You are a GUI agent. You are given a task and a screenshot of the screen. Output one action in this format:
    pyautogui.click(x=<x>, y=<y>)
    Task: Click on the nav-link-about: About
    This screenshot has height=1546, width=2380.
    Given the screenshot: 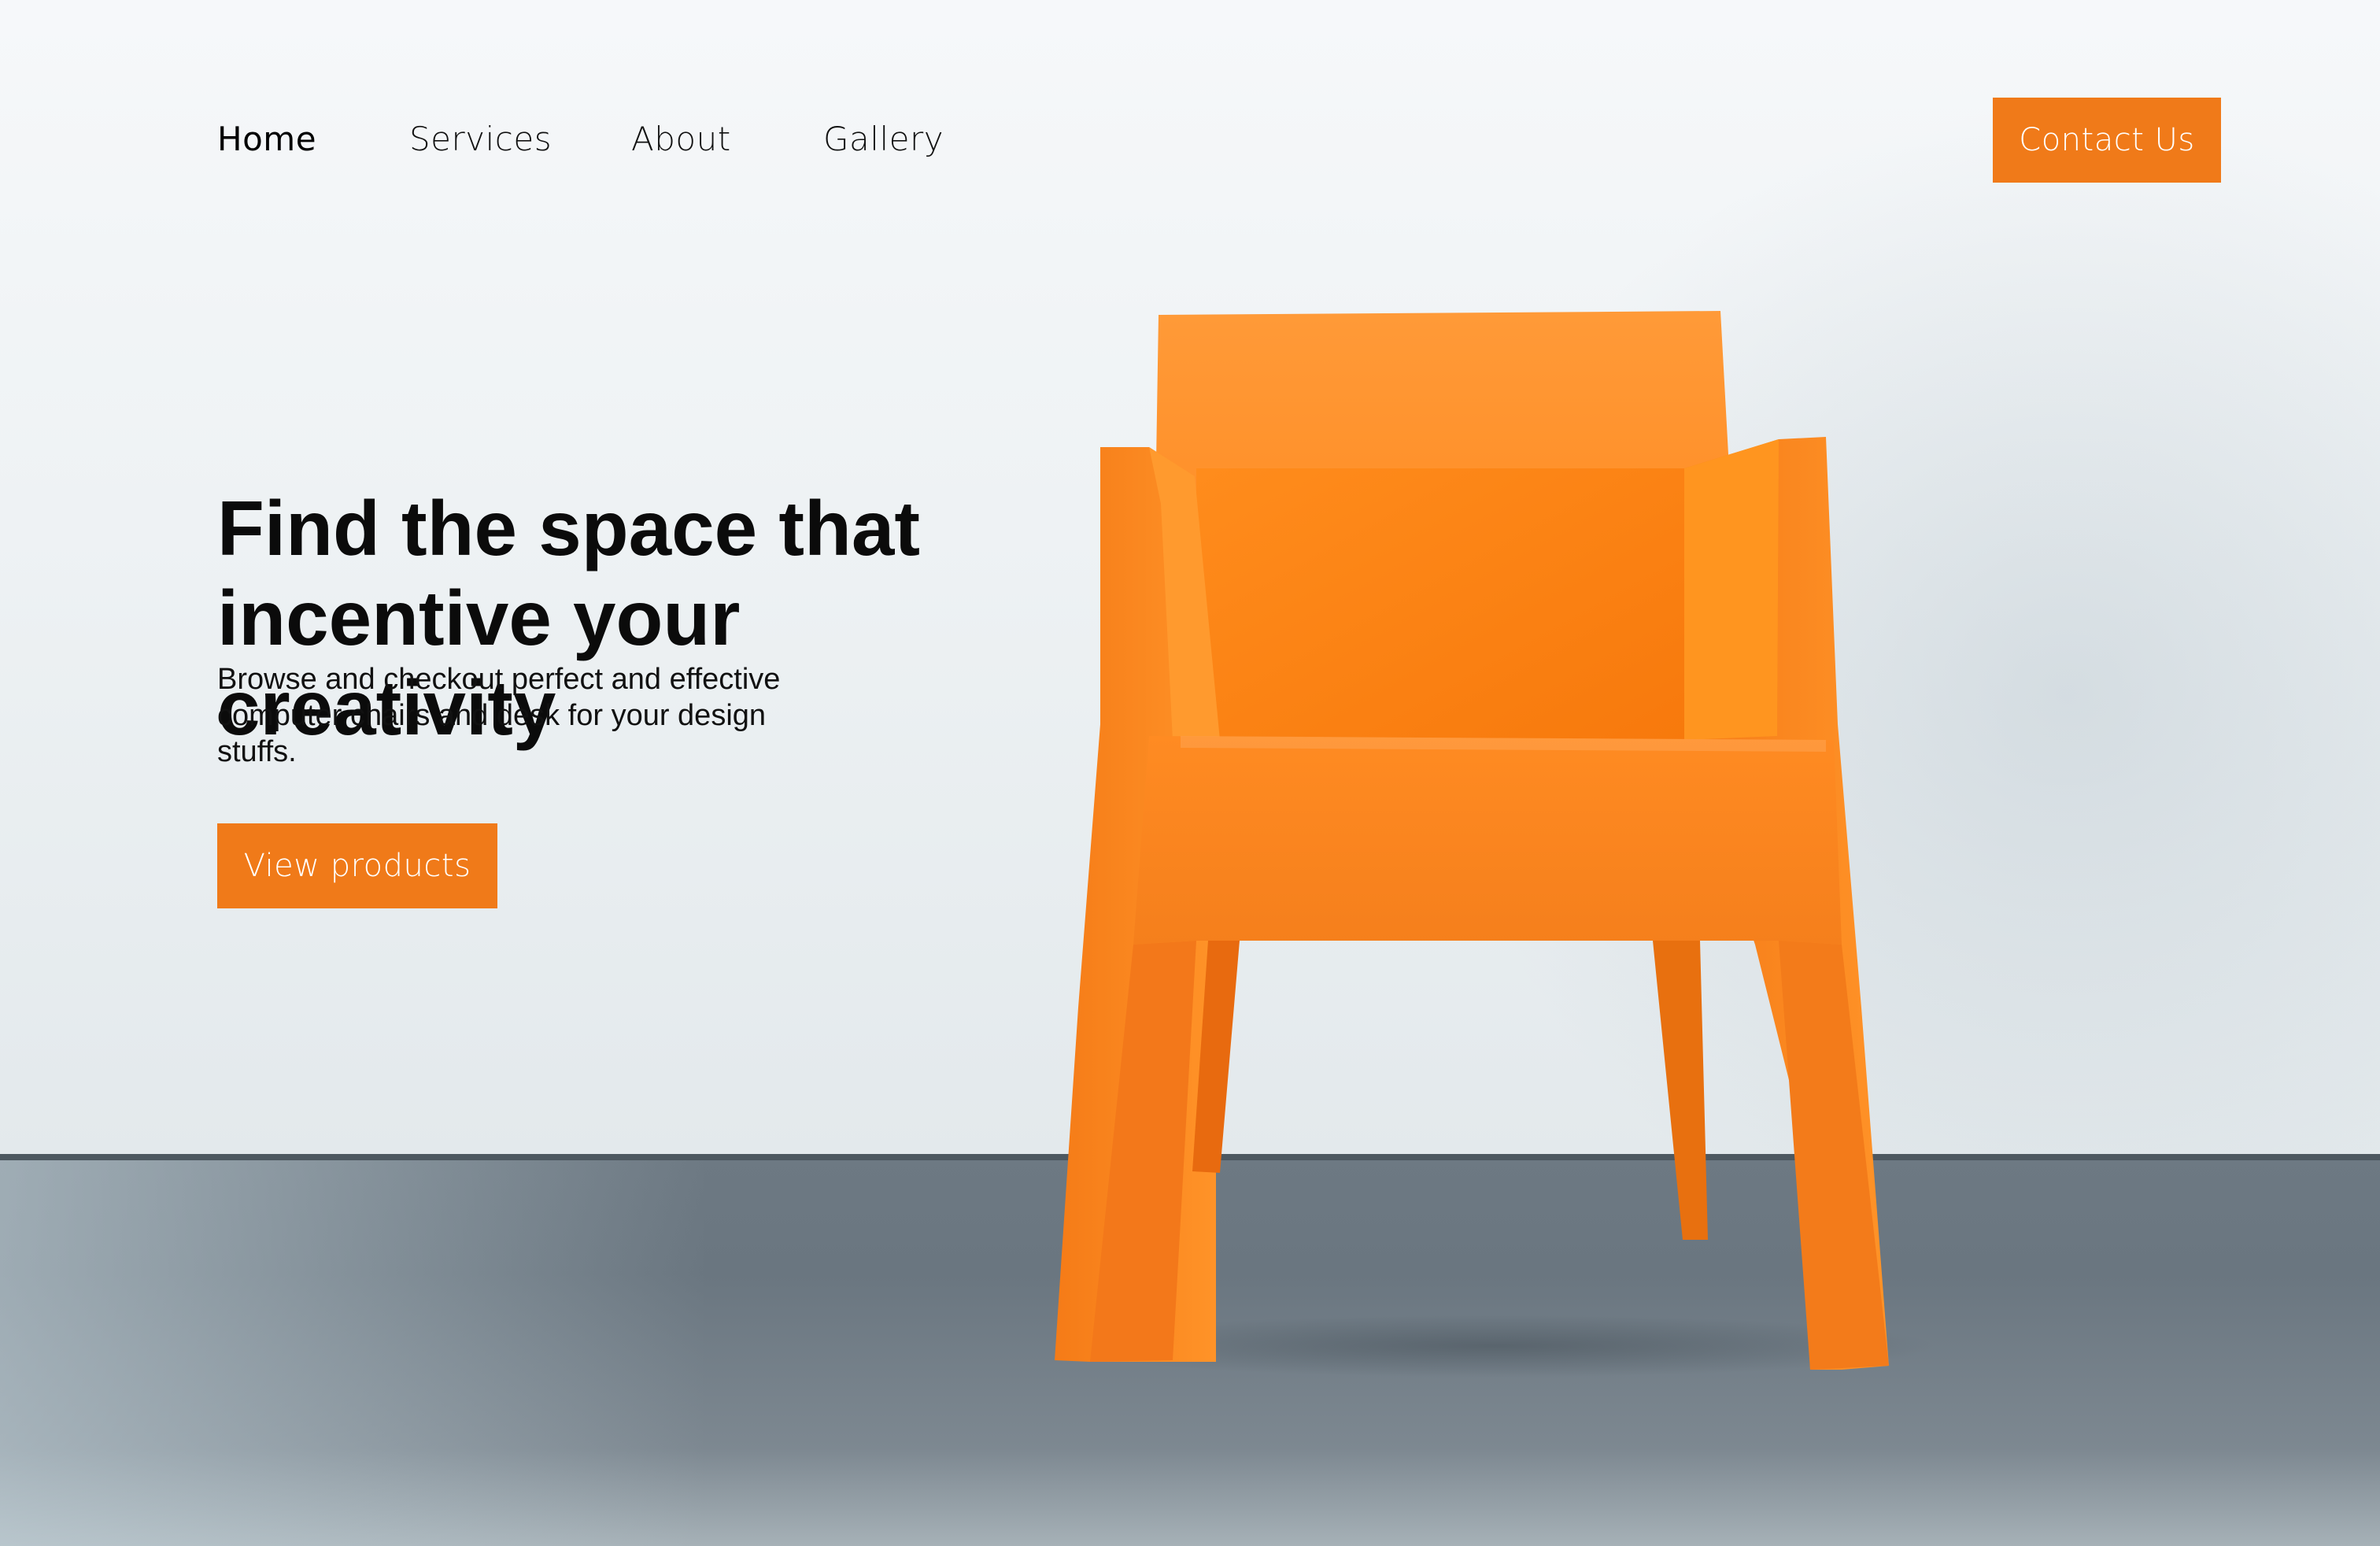 What is the action you would take?
    pyautogui.click(x=681, y=139)
    